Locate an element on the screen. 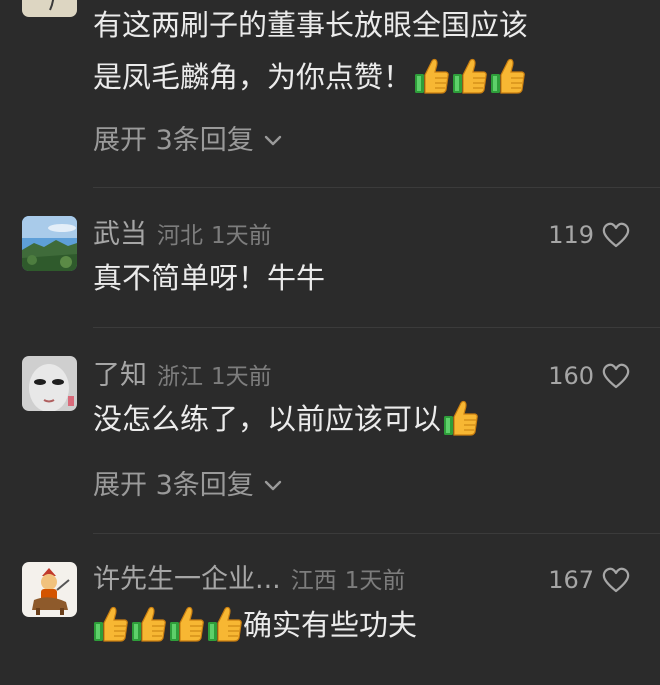  comment-meta: 河北 1天前 is located at coordinates (214, 236).